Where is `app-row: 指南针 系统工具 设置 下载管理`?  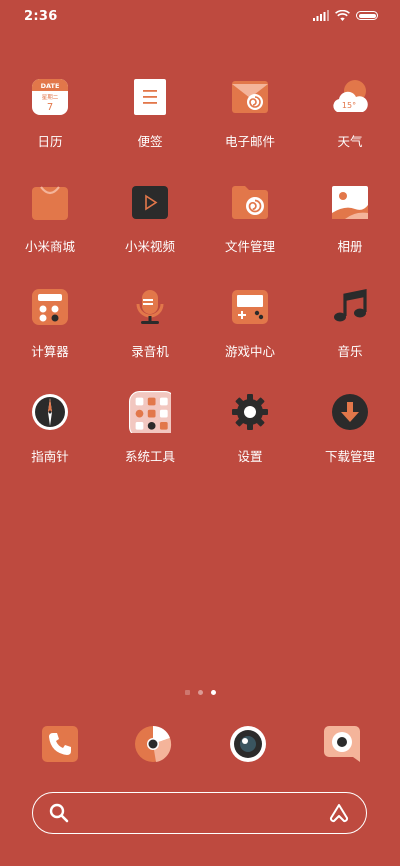
app-row: 指南针 系统工具 设置 下载管理 is located at coordinates (200, 444).